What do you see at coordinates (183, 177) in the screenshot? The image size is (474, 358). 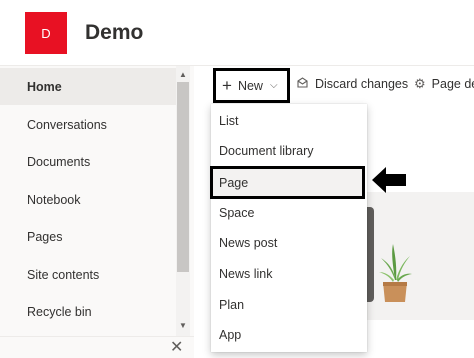 I see `scrollbar-thumb` at bounding box center [183, 177].